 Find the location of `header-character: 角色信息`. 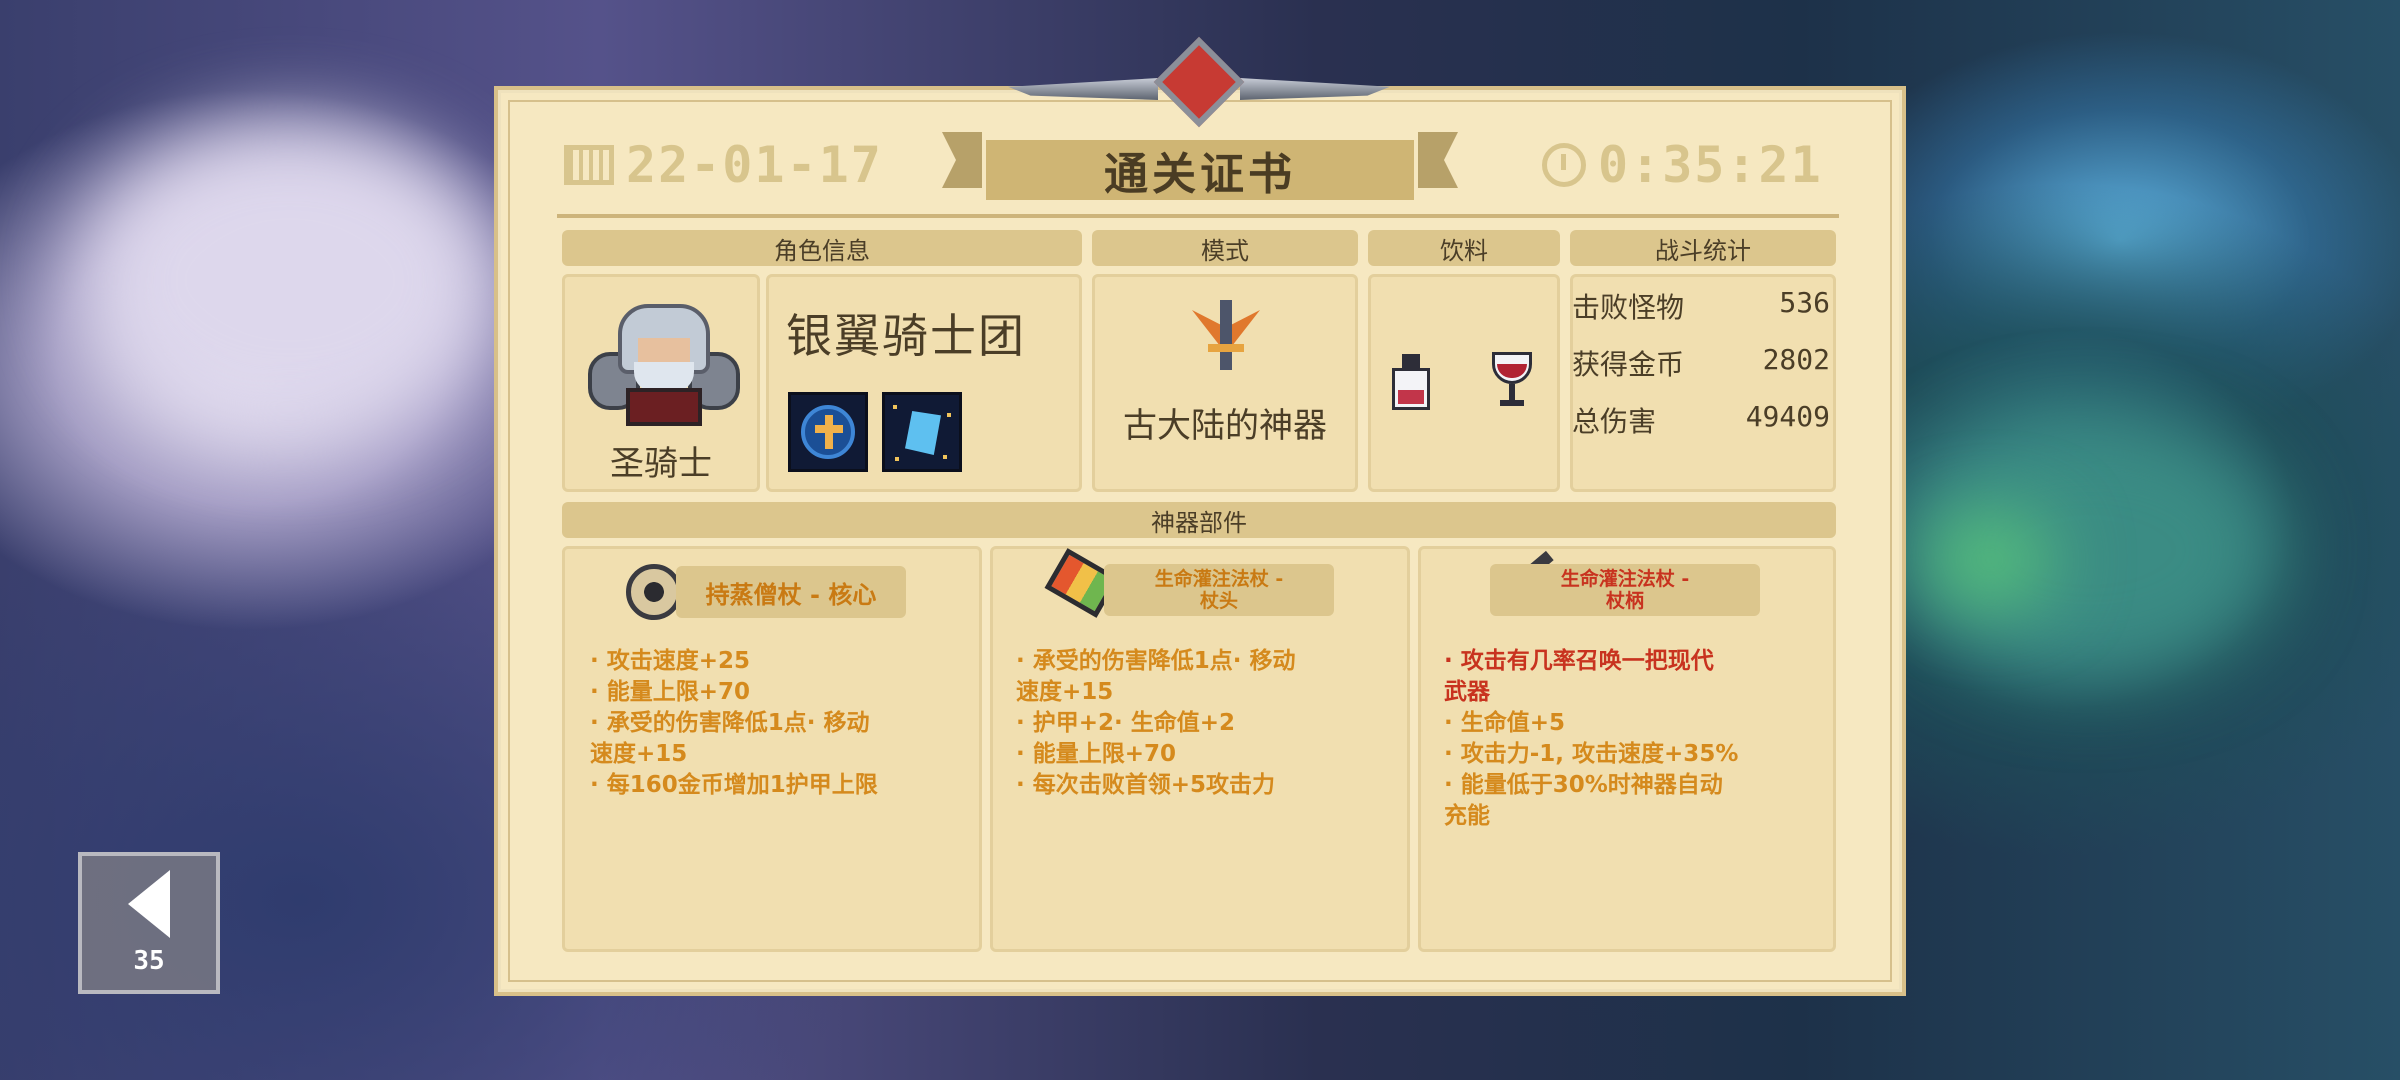

header-character: 角色信息 is located at coordinates (822, 248).